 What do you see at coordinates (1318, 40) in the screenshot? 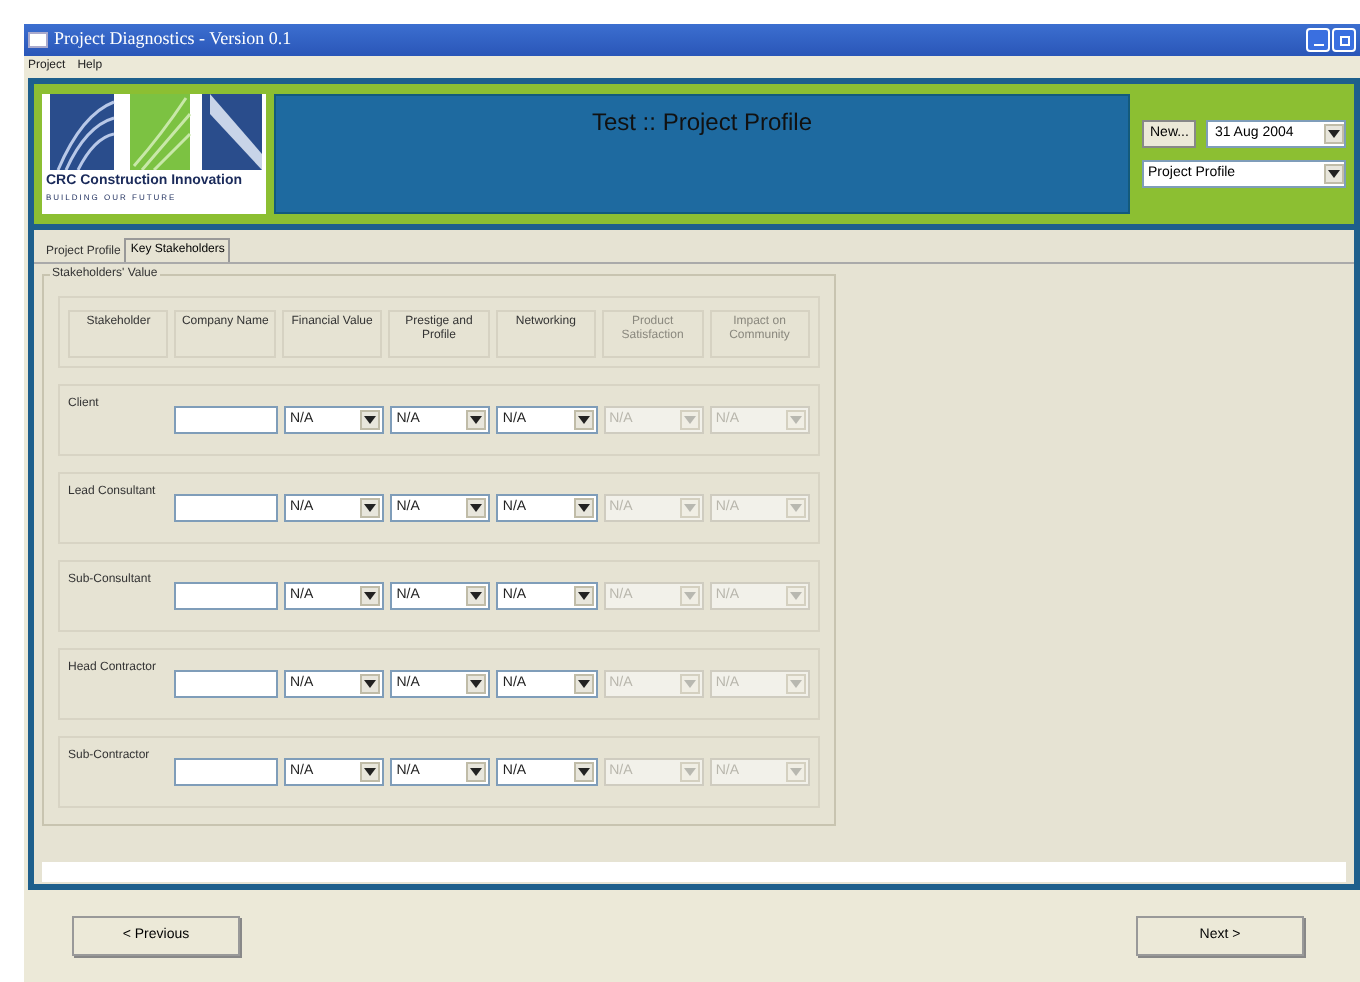
I see `minimize-button` at bounding box center [1318, 40].